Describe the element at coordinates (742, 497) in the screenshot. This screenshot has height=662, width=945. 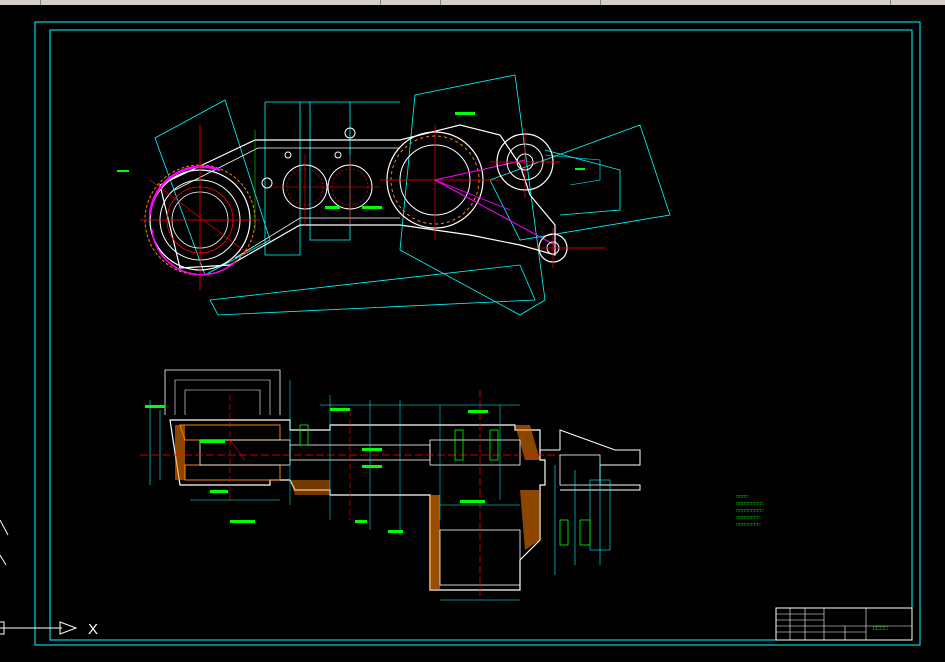
I see `note-line: □□□□` at that location.